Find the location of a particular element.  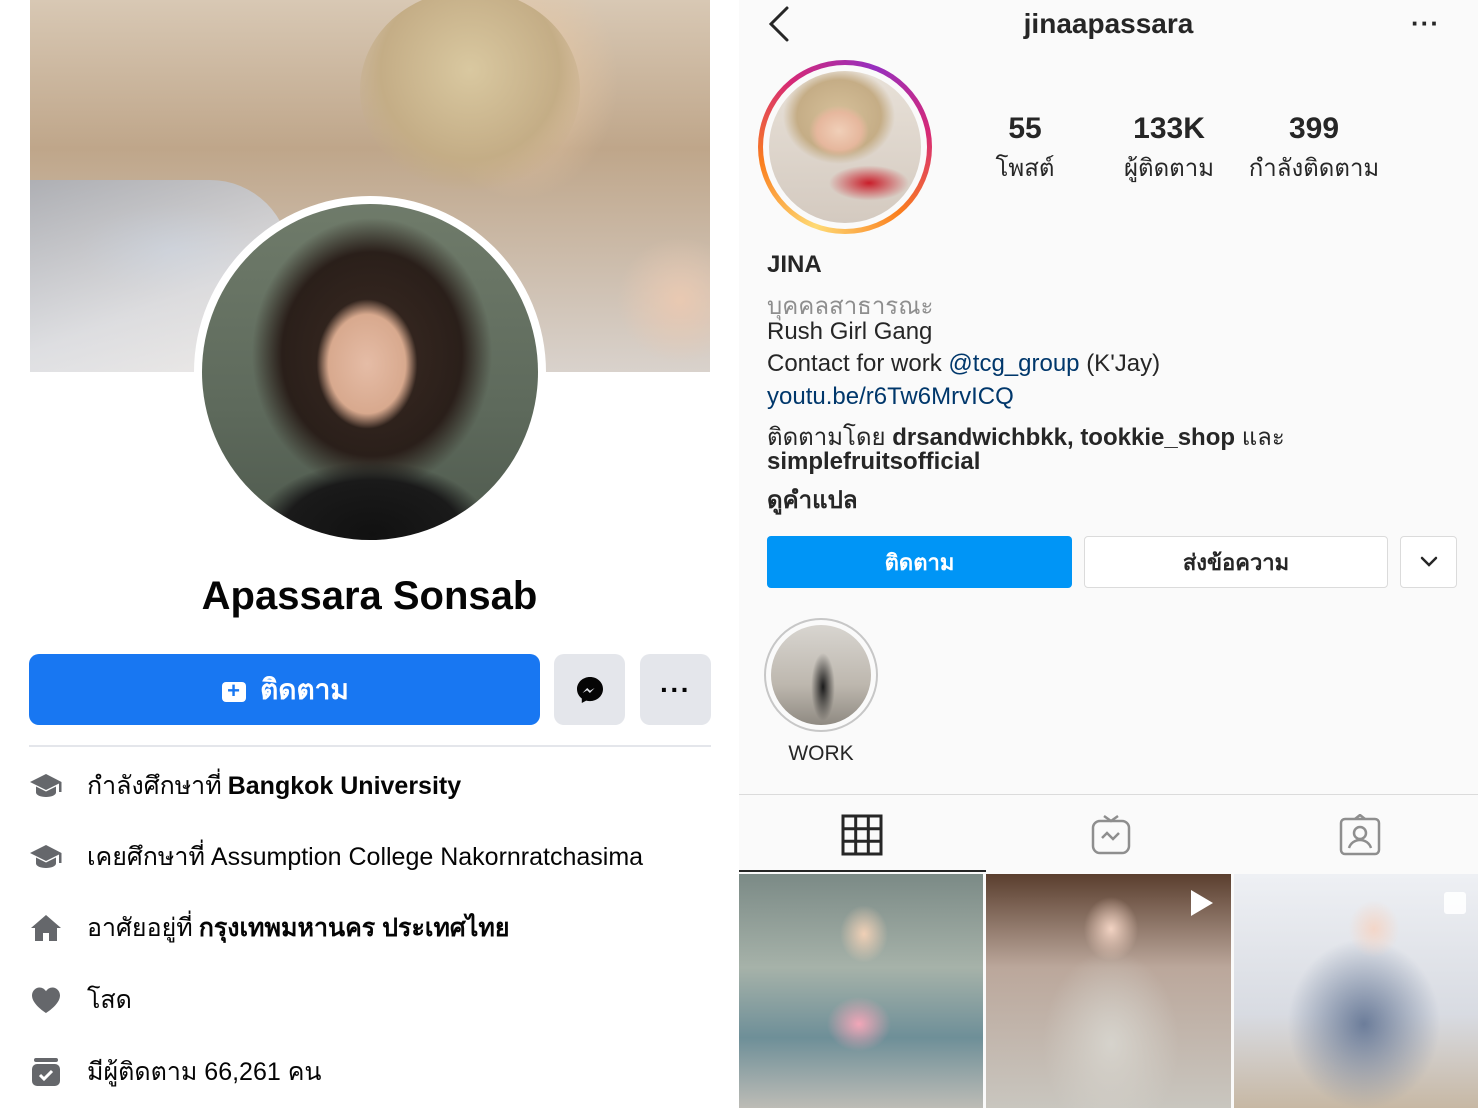

bio-contact-suffix: (K'Jay) is located at coordinates (1123, 363).